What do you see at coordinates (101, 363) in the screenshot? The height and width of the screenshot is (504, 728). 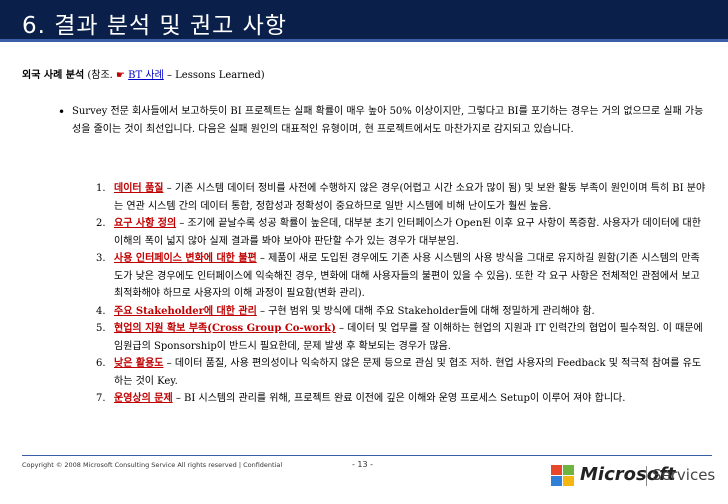 I see `item-number: 6.` at bounding box center [101, 363].